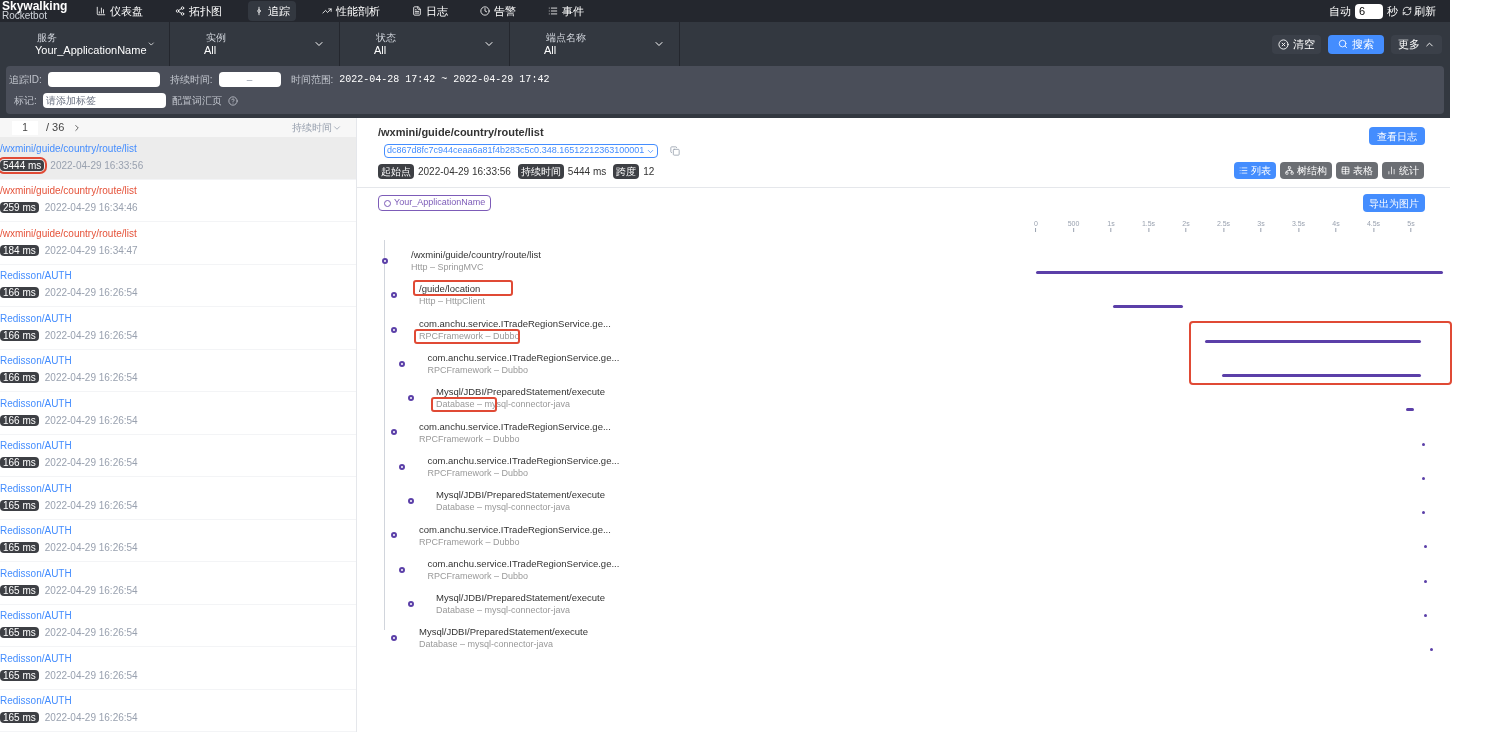  What do you see at coordinates (1340, 11) in the screenshot?
I see `auto-label: 自动` at bounding box center [1340, 11].